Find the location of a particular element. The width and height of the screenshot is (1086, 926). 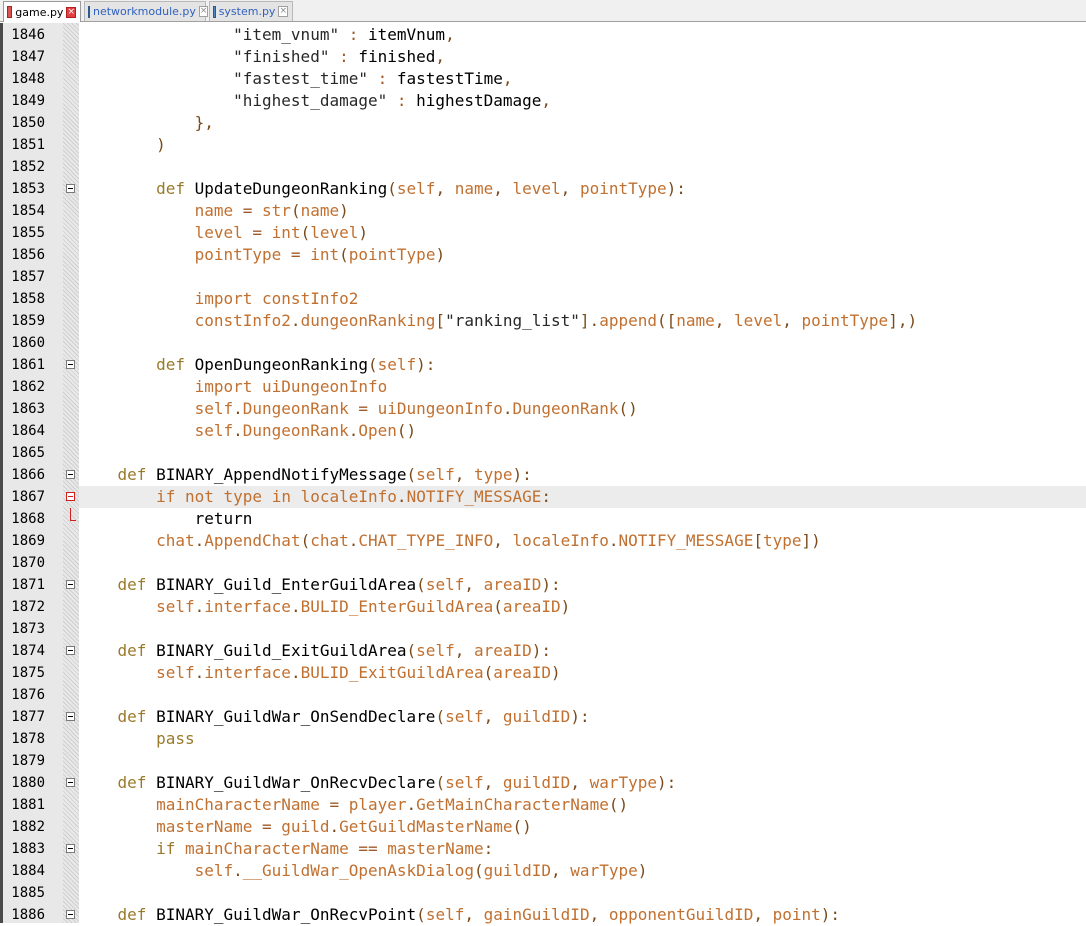

code-line: 1883 if mainCharacterName == masterName: is located at coordinates (543, 849).